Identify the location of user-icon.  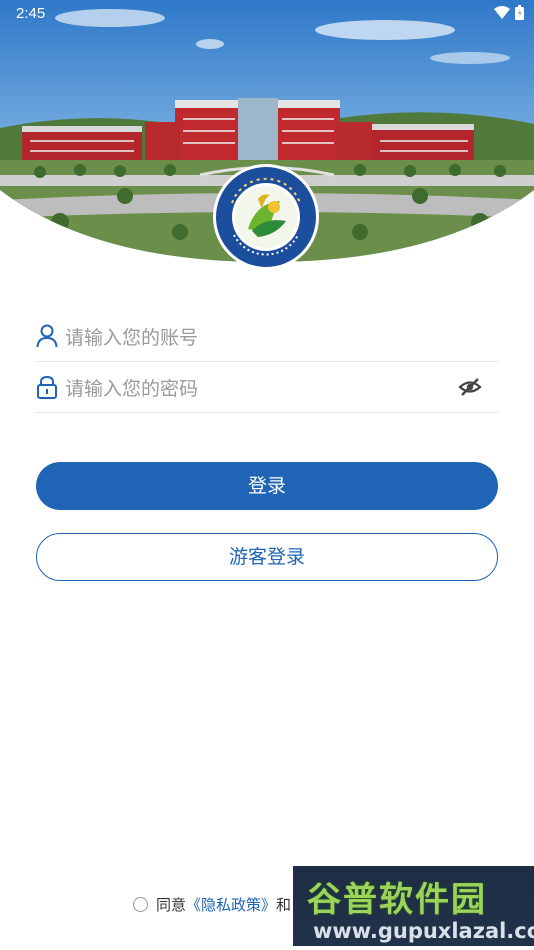
(47, 336).